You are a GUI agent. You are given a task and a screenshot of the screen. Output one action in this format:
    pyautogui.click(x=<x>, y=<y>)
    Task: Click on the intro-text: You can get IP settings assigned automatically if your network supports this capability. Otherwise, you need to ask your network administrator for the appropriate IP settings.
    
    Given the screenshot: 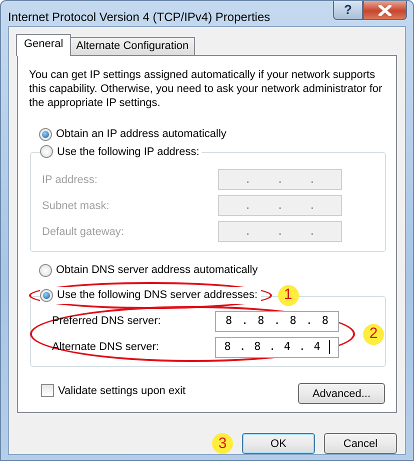 What is the action you would take?
    pyautogui.click(x=206, y=89)
    